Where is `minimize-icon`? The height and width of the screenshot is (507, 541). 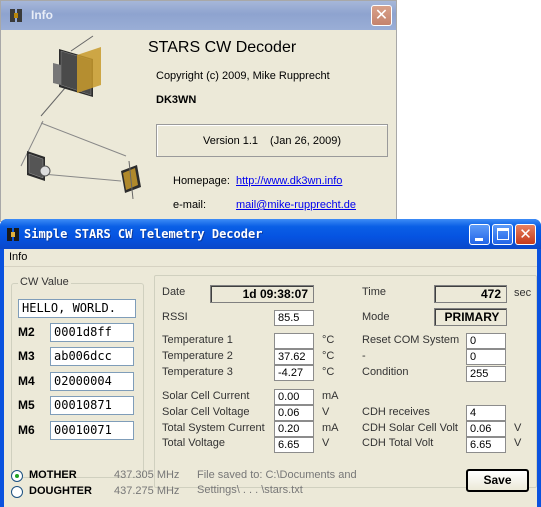 minimize-icon is located at coordinates (479, 239).